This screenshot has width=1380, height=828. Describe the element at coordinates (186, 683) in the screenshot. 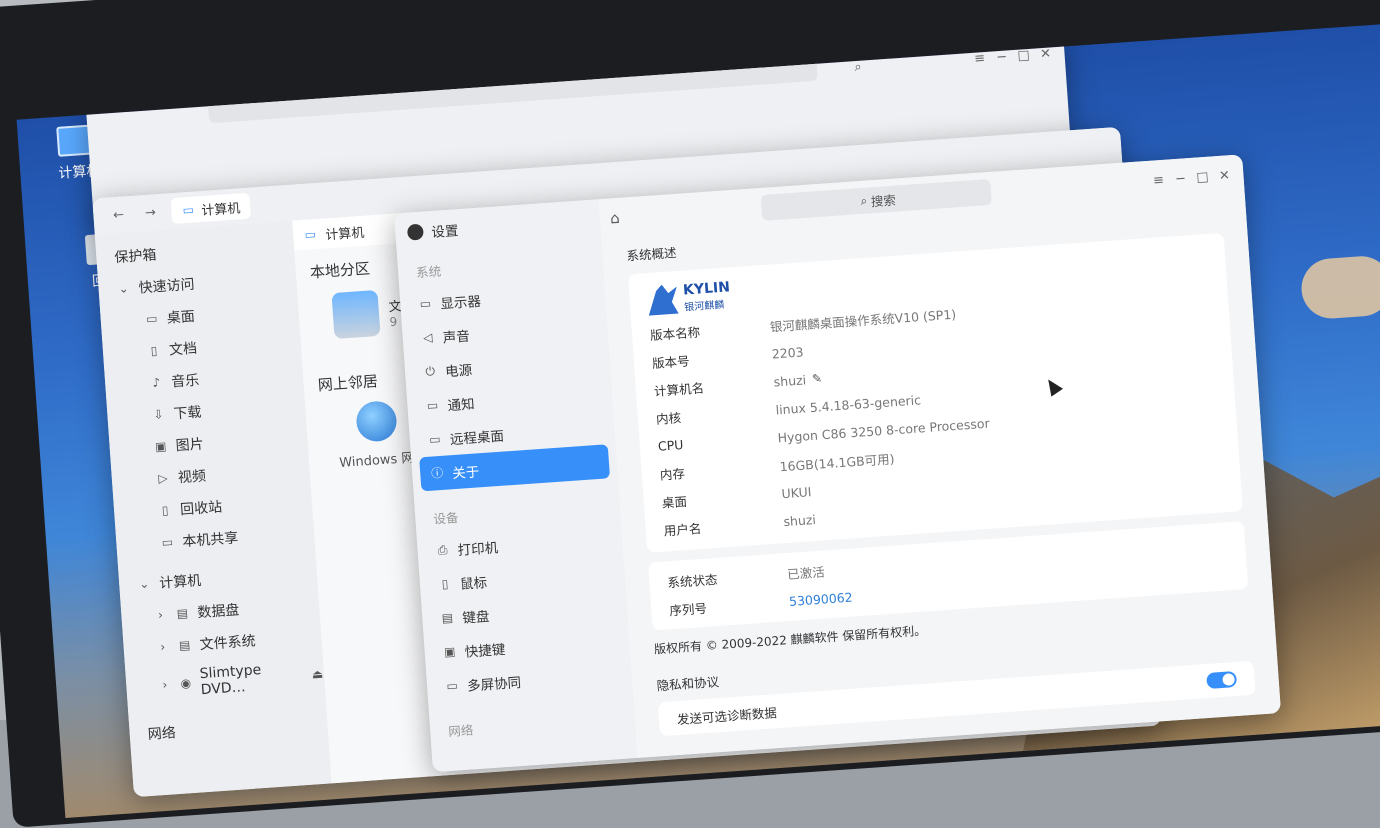

I see `optical-drive-icon: ◉` at that location.